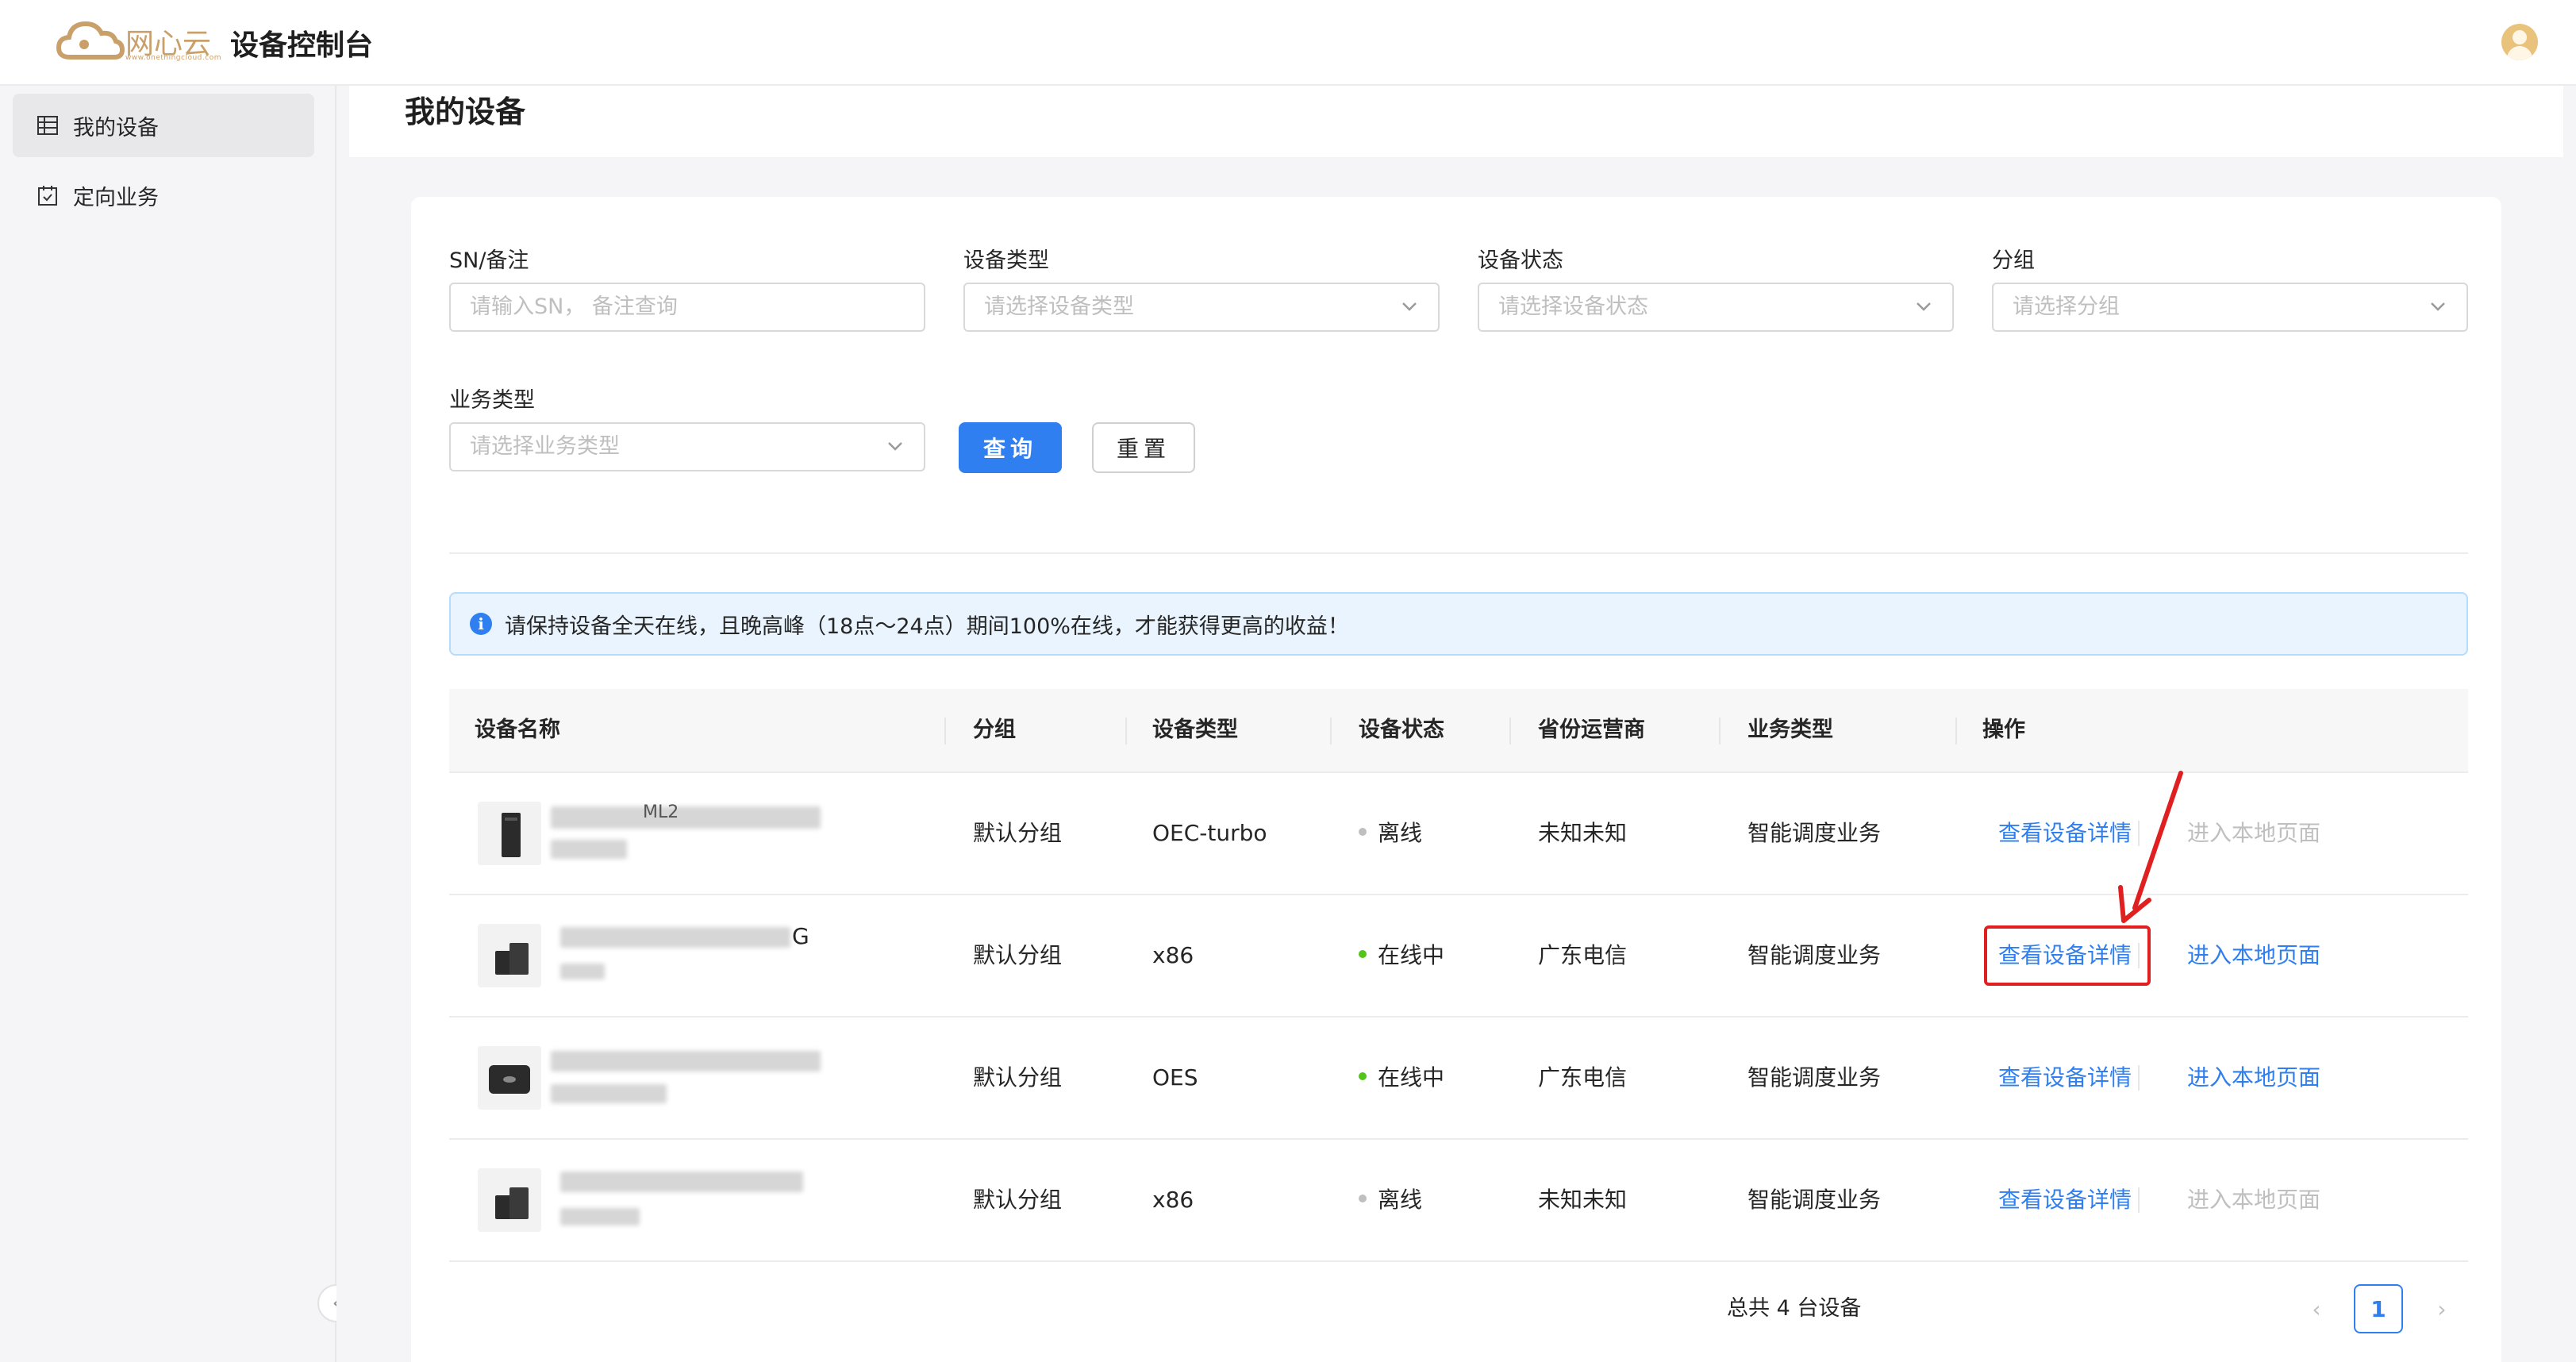 The width and height of the screenshot is (2576, 1362). What do you see at coordinates (687, 307) in the screenshot?
I see `sn-input: 请输入SN， 备注查询` at bounding box center [687, 307].